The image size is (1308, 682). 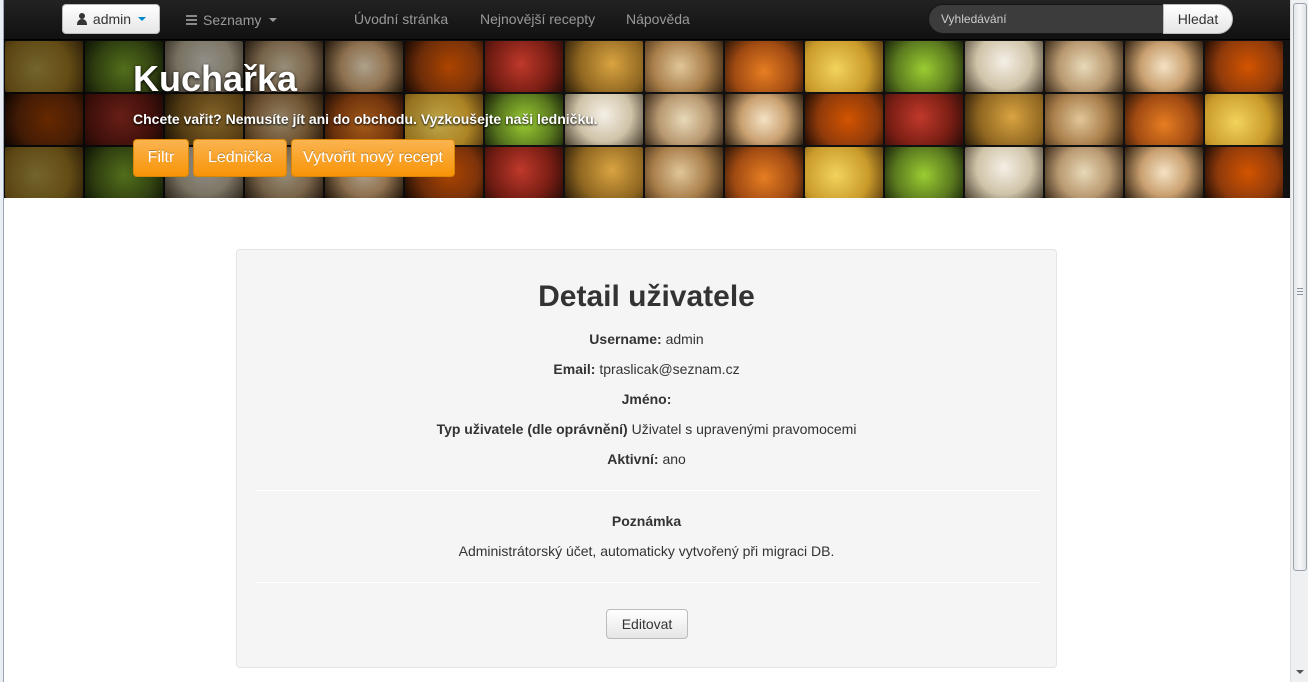 What do you see at coordinates (1300, 287) in the screenshot?
I see `scrollbar-thumb` at bounding box center [1300, 287].